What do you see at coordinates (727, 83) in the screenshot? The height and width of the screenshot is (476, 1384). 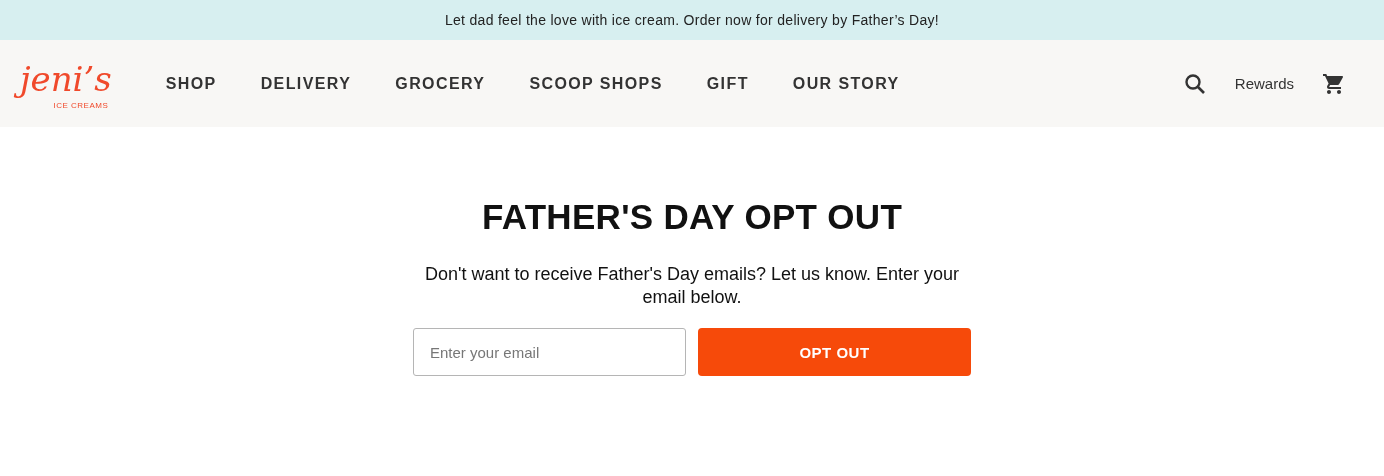 I see `nav-link: GIFT` at bounding box center [727, 83].